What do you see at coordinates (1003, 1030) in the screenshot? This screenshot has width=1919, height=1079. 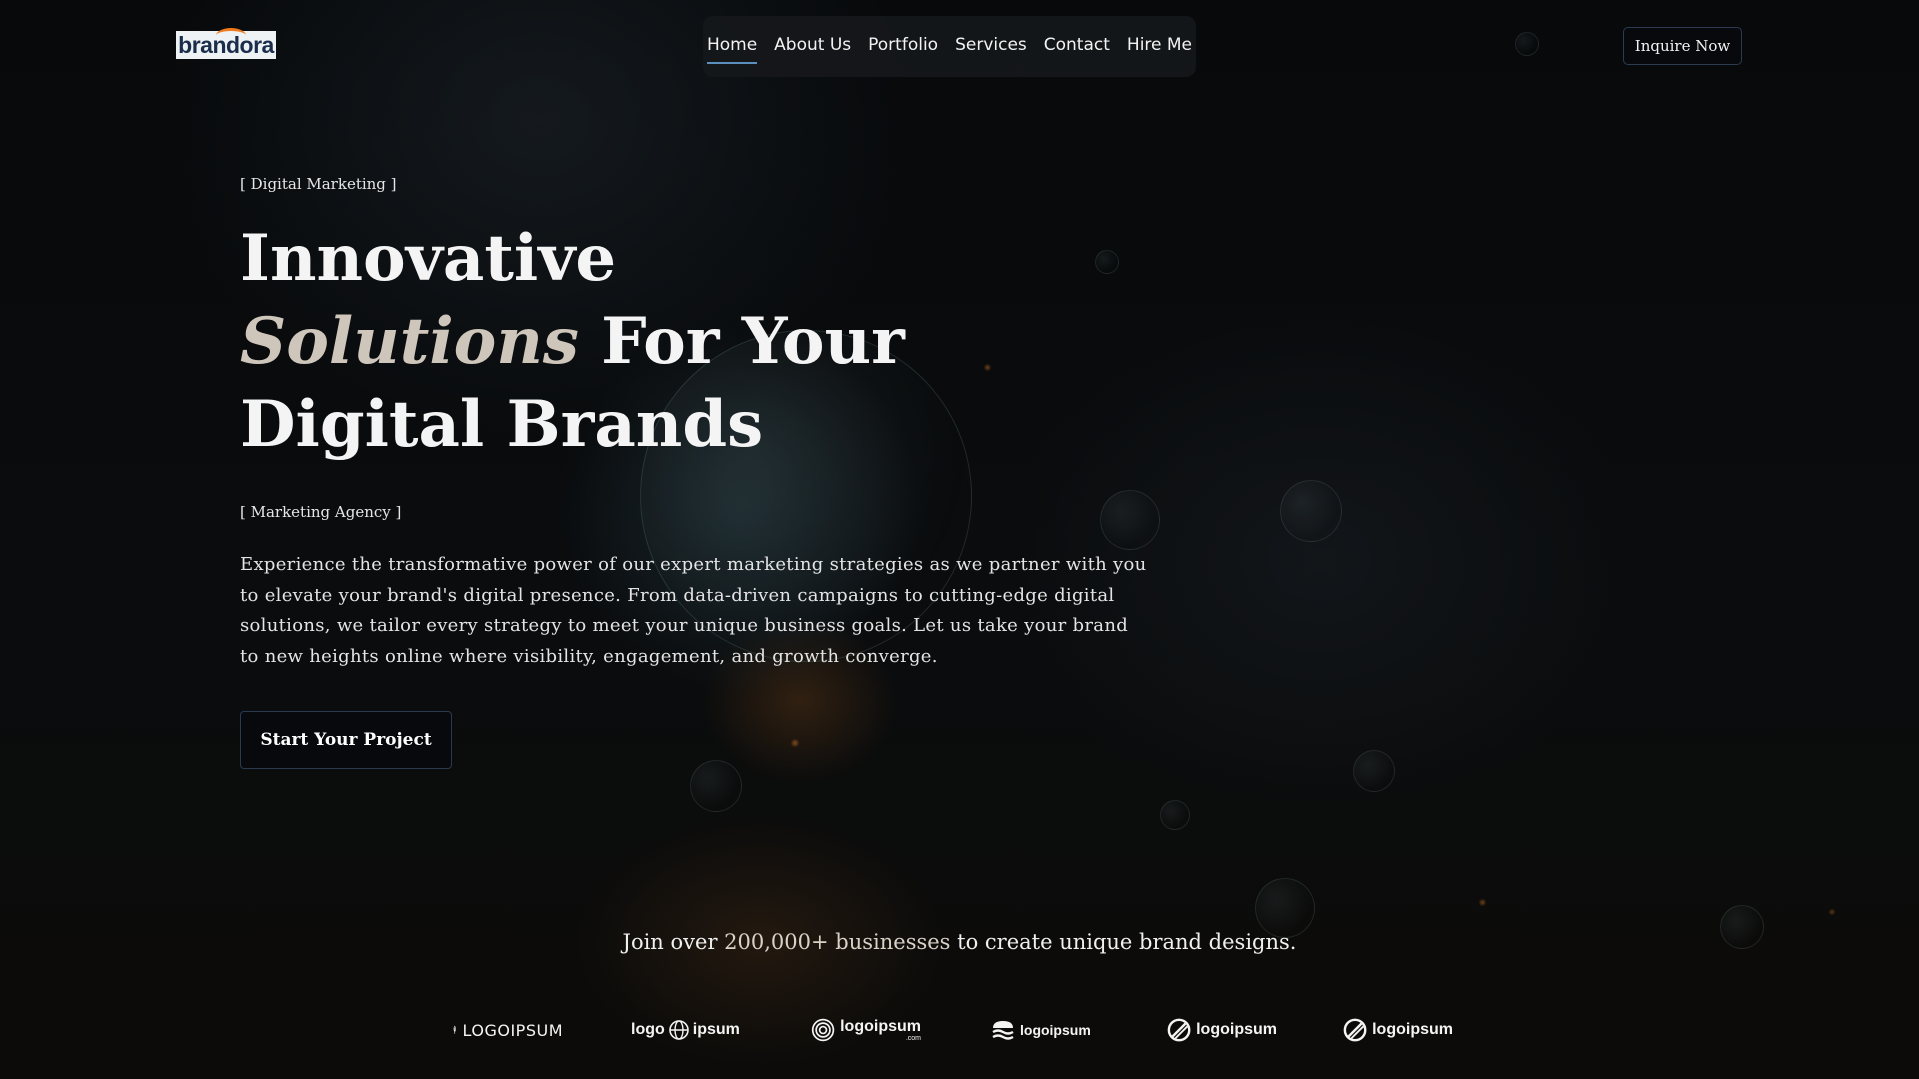 I see `waves-icon` at bounding box center [1003, 1030].